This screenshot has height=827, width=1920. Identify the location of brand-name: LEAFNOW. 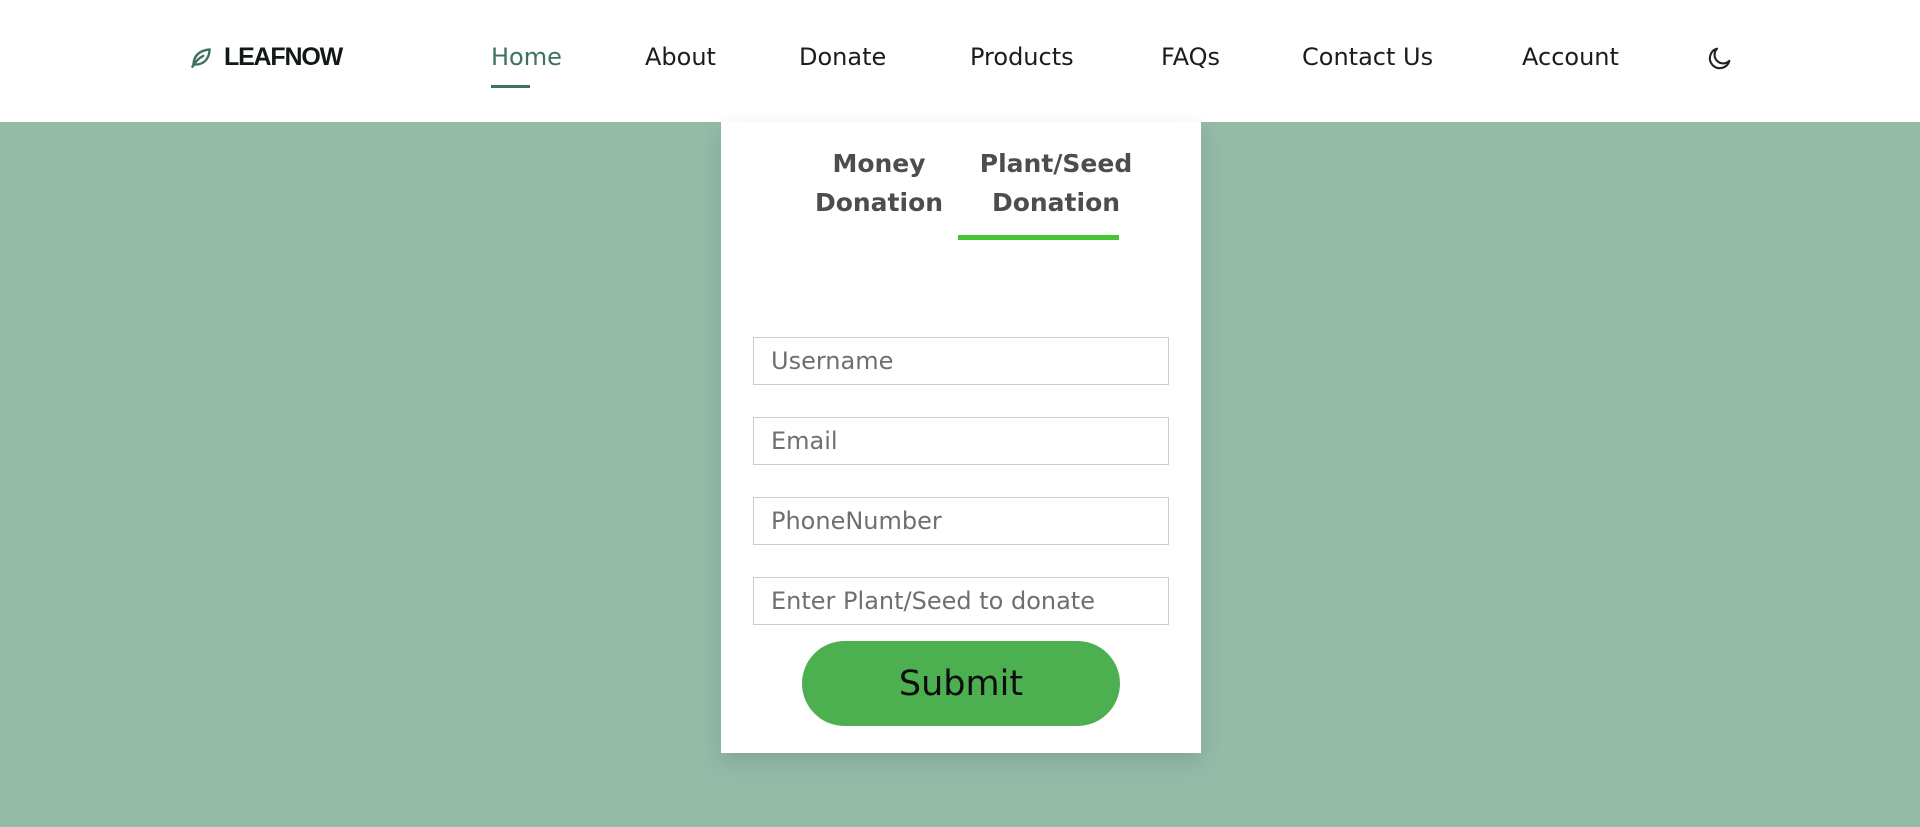
(283, 56).